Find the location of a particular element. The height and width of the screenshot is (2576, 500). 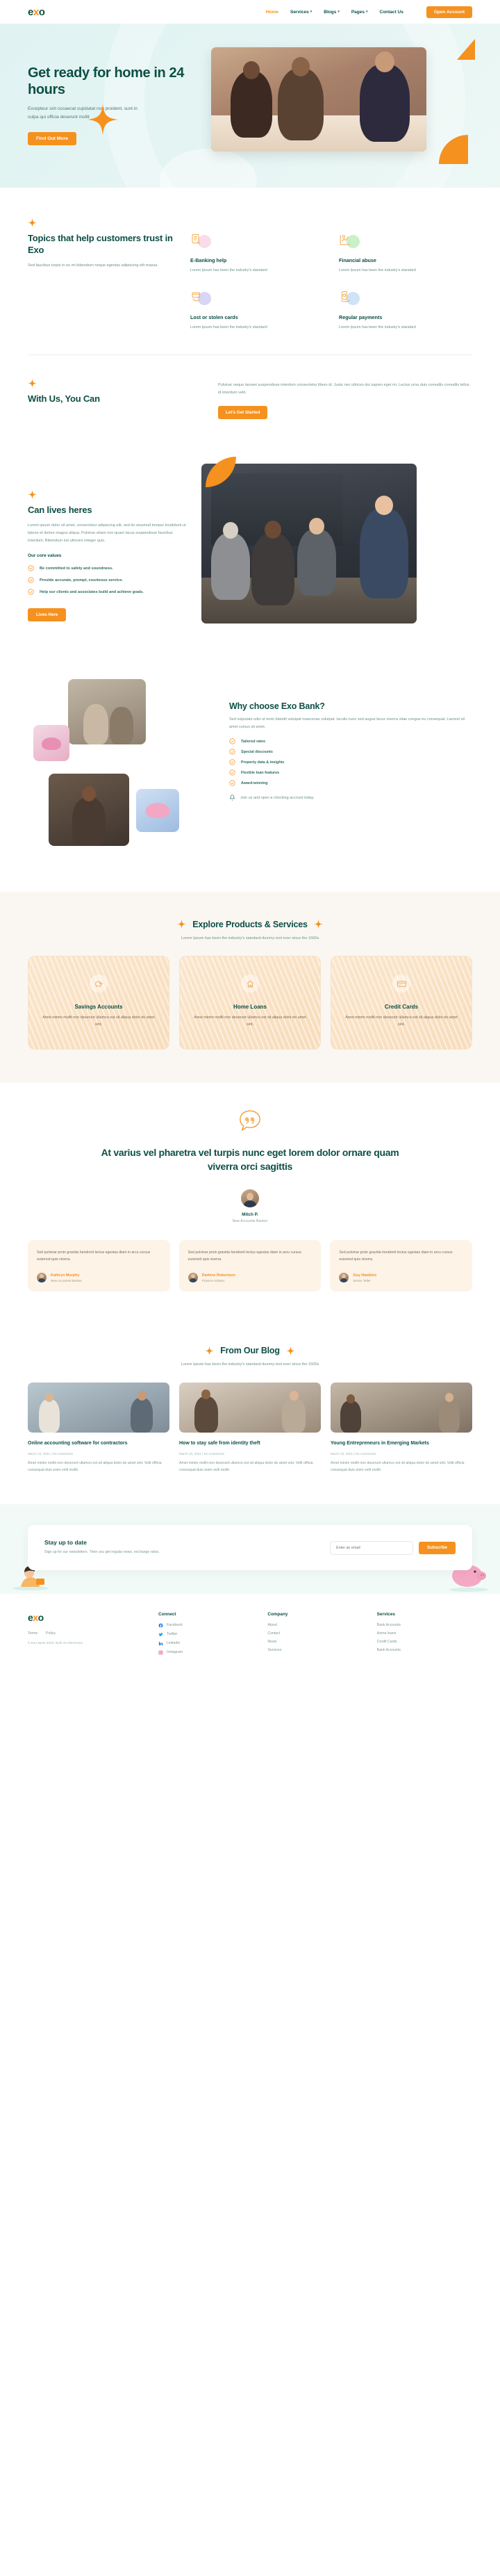

footer-link-label: Services is located at coordinates (274, 1649).